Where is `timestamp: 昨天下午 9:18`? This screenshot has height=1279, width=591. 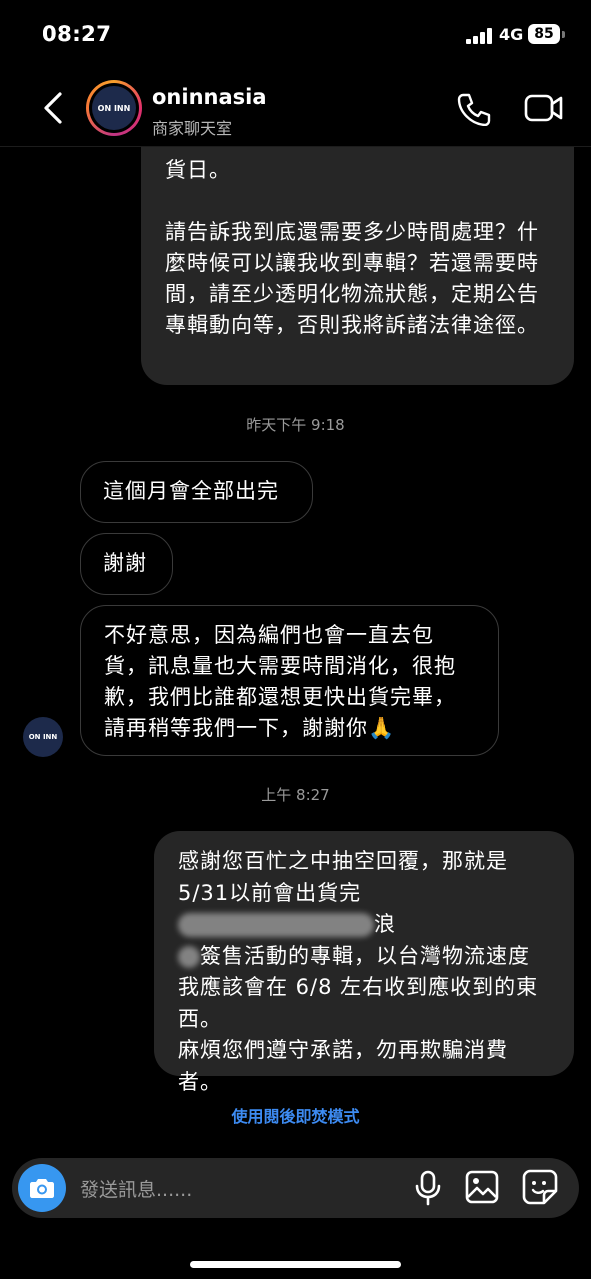 timestamp: 昨天下午 9:18 is located at coordinates (295, 425).